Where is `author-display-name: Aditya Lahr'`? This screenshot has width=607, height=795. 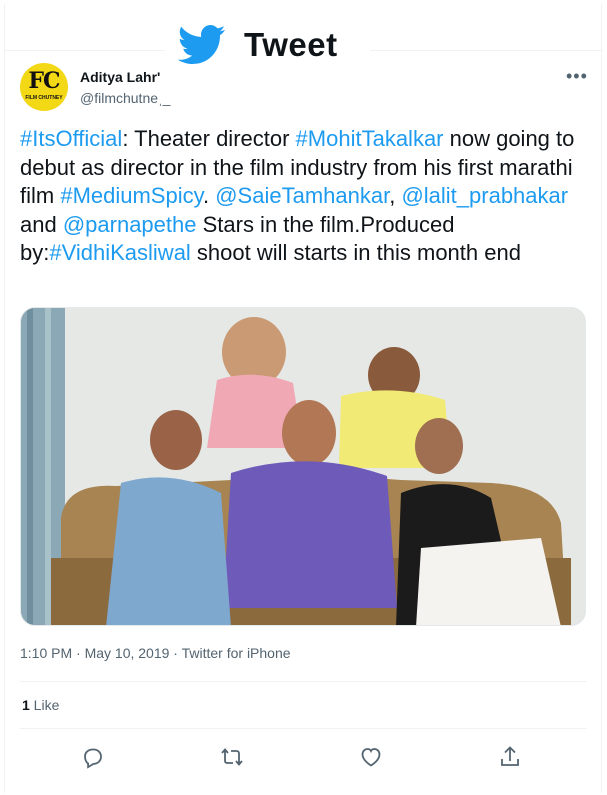
author-display-name: Aditya Lahr' is located at coordinates (120, 77).